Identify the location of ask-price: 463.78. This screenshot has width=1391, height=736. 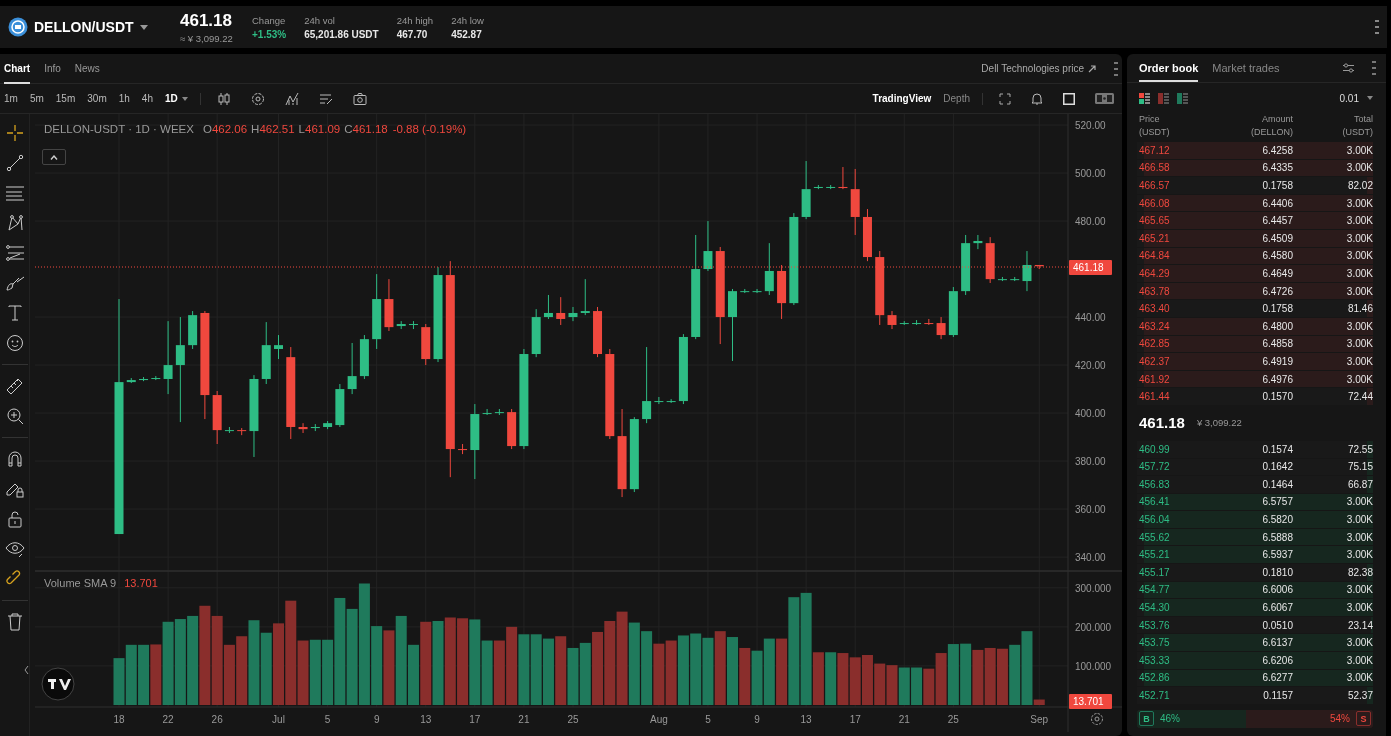
(1155, 291).